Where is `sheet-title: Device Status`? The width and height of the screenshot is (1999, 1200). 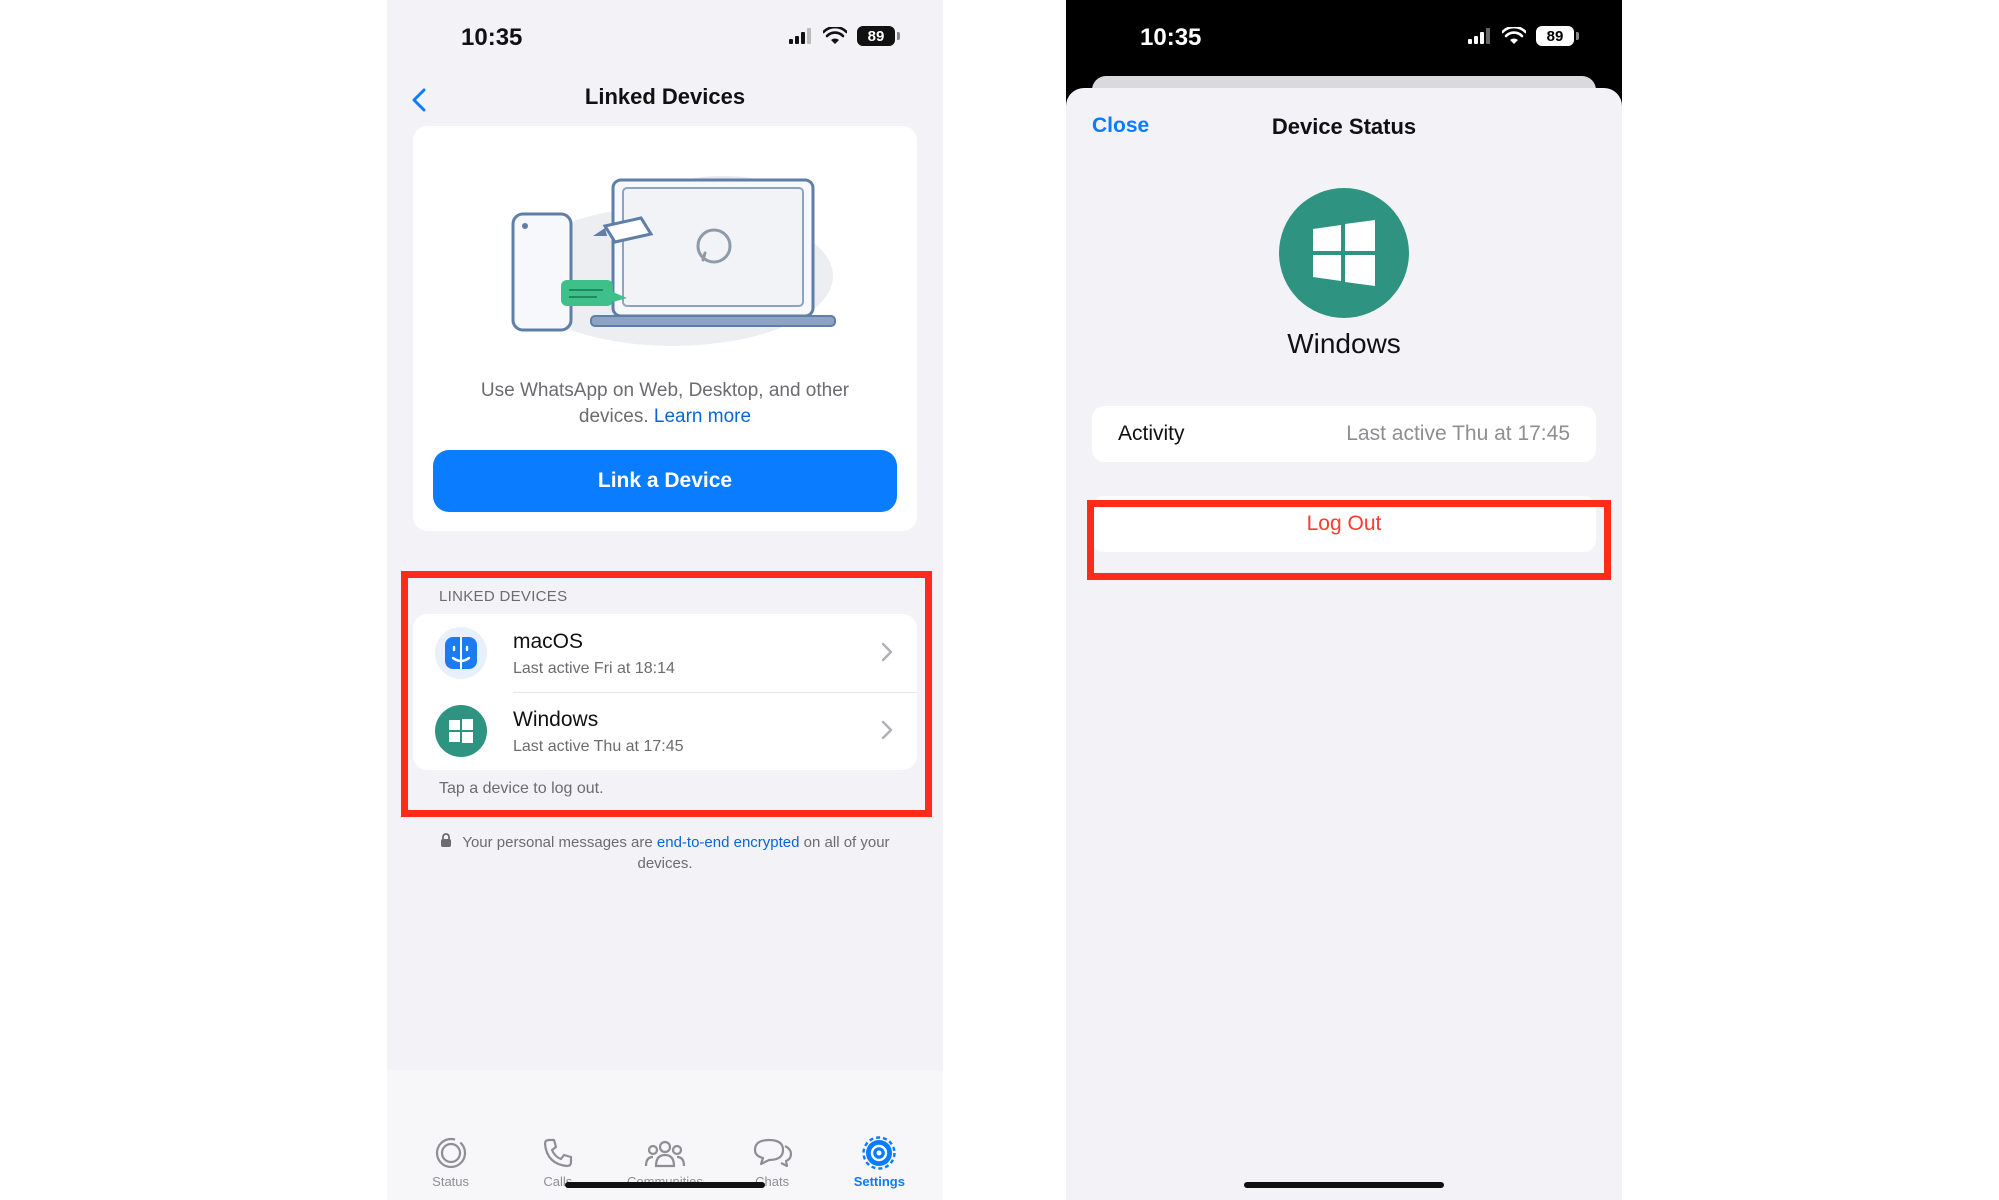 sheet-title: Device Status is located at coordinates (1344, 126).